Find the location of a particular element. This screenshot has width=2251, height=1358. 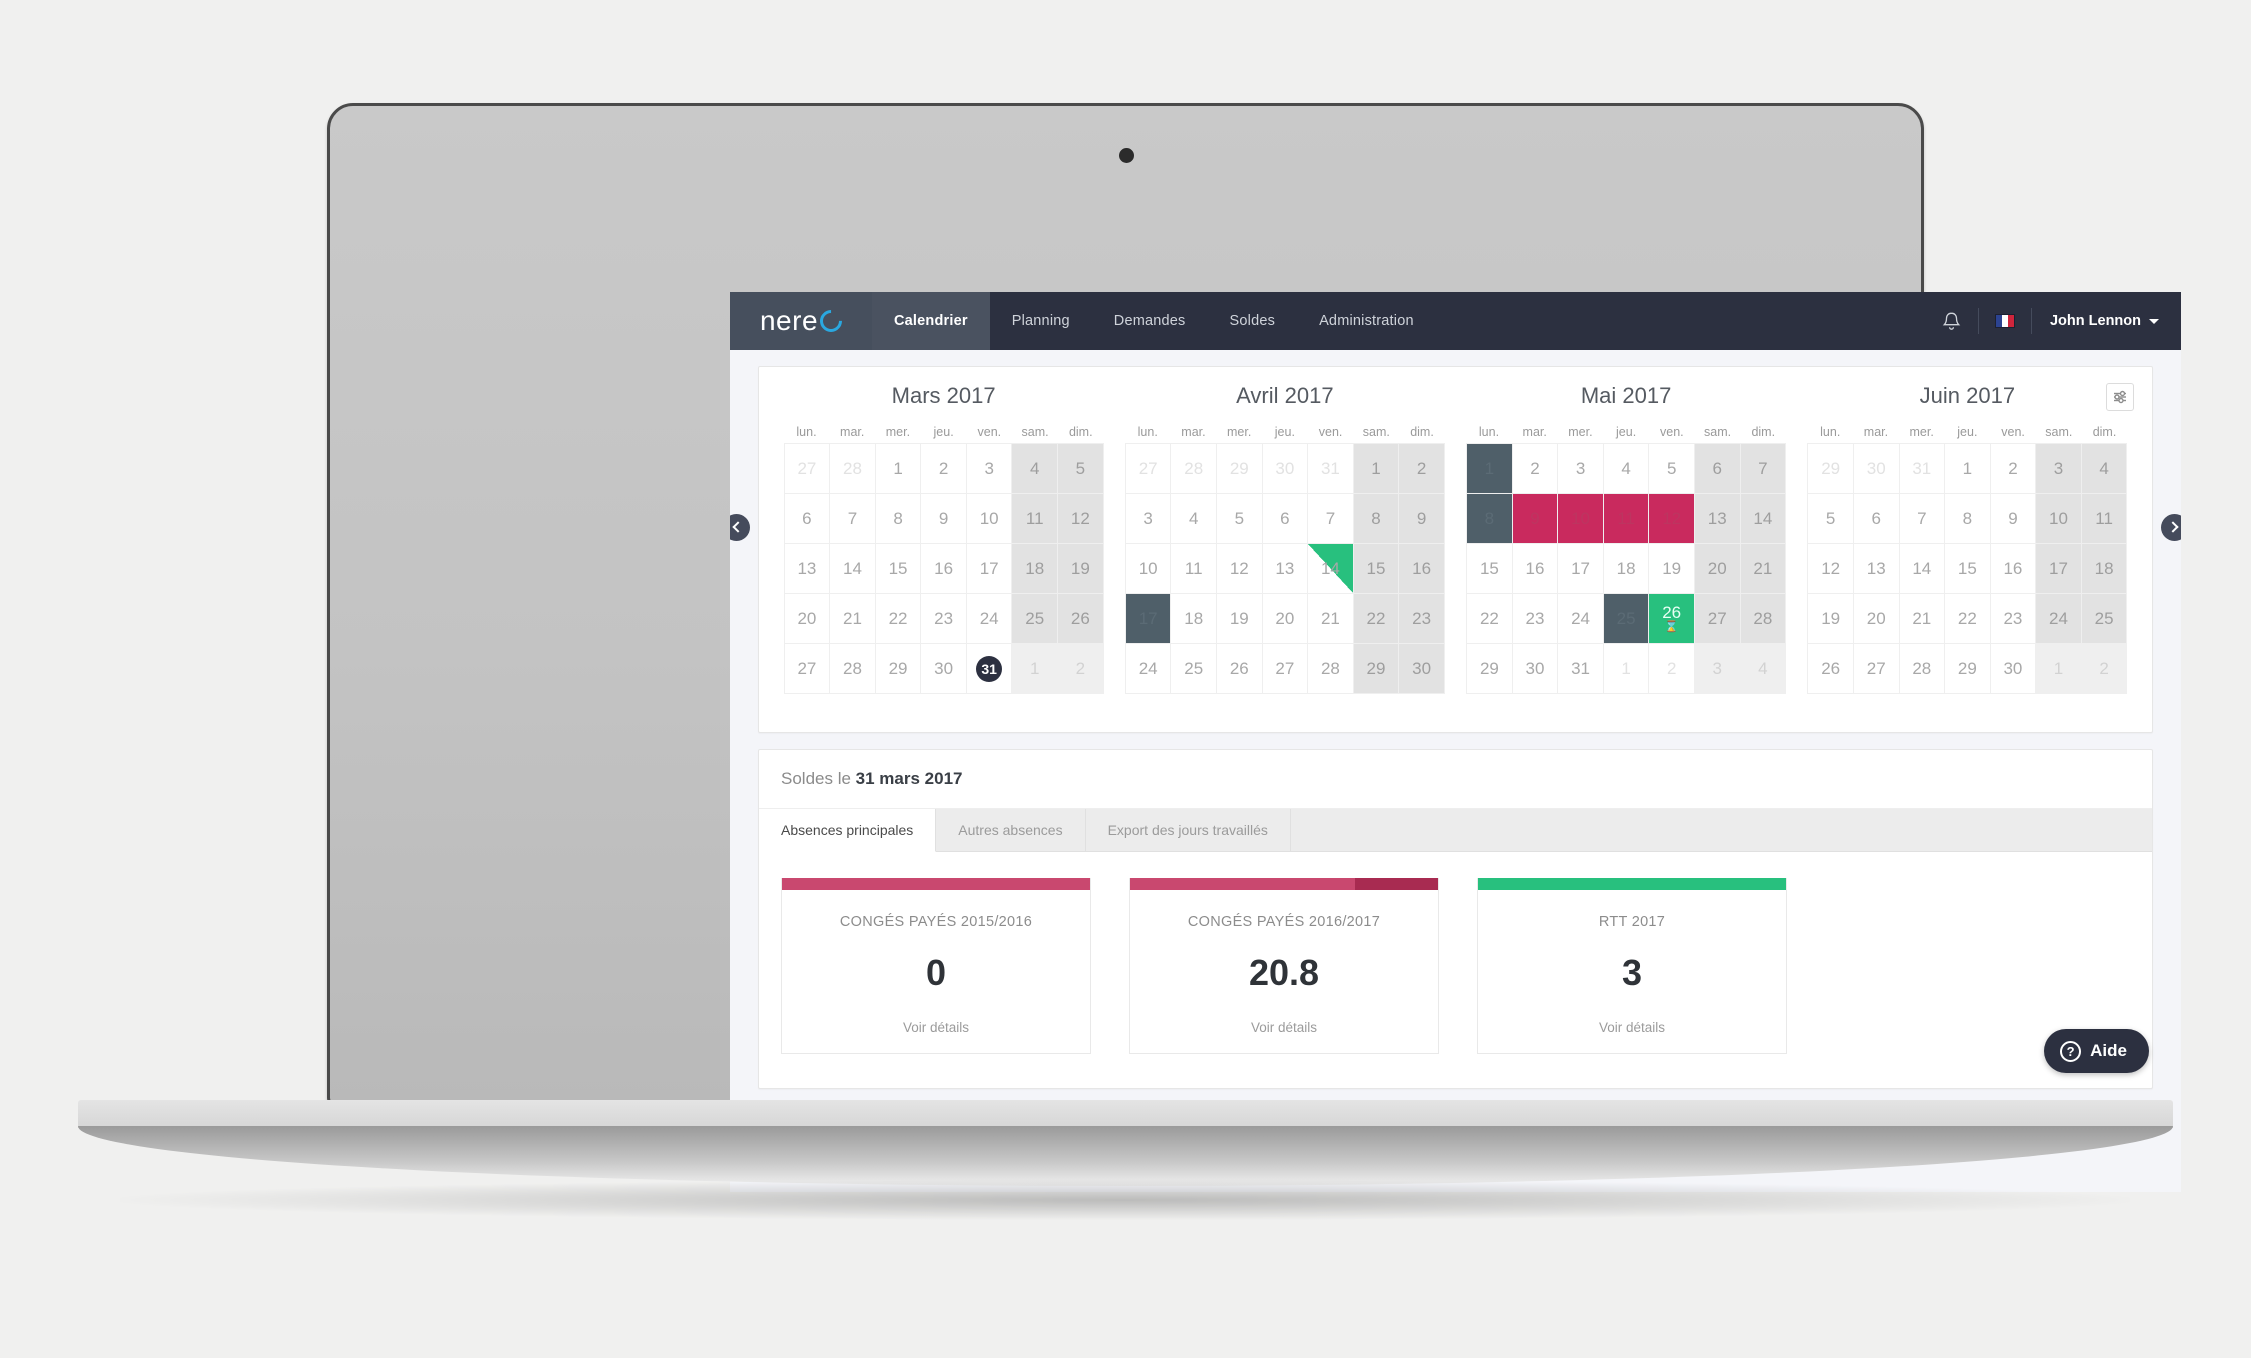

nav-link-planning: Planning is located at coordinates (1041, 321).